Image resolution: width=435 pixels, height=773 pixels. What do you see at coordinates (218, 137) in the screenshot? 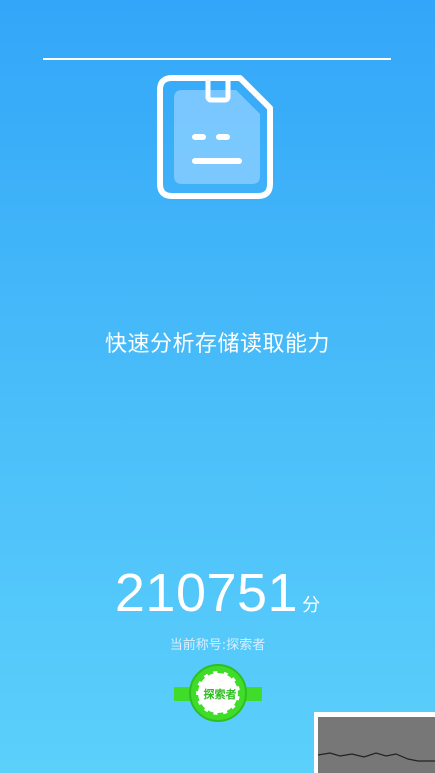
I see `sd-card-icon` at bounding box center [218, 137].